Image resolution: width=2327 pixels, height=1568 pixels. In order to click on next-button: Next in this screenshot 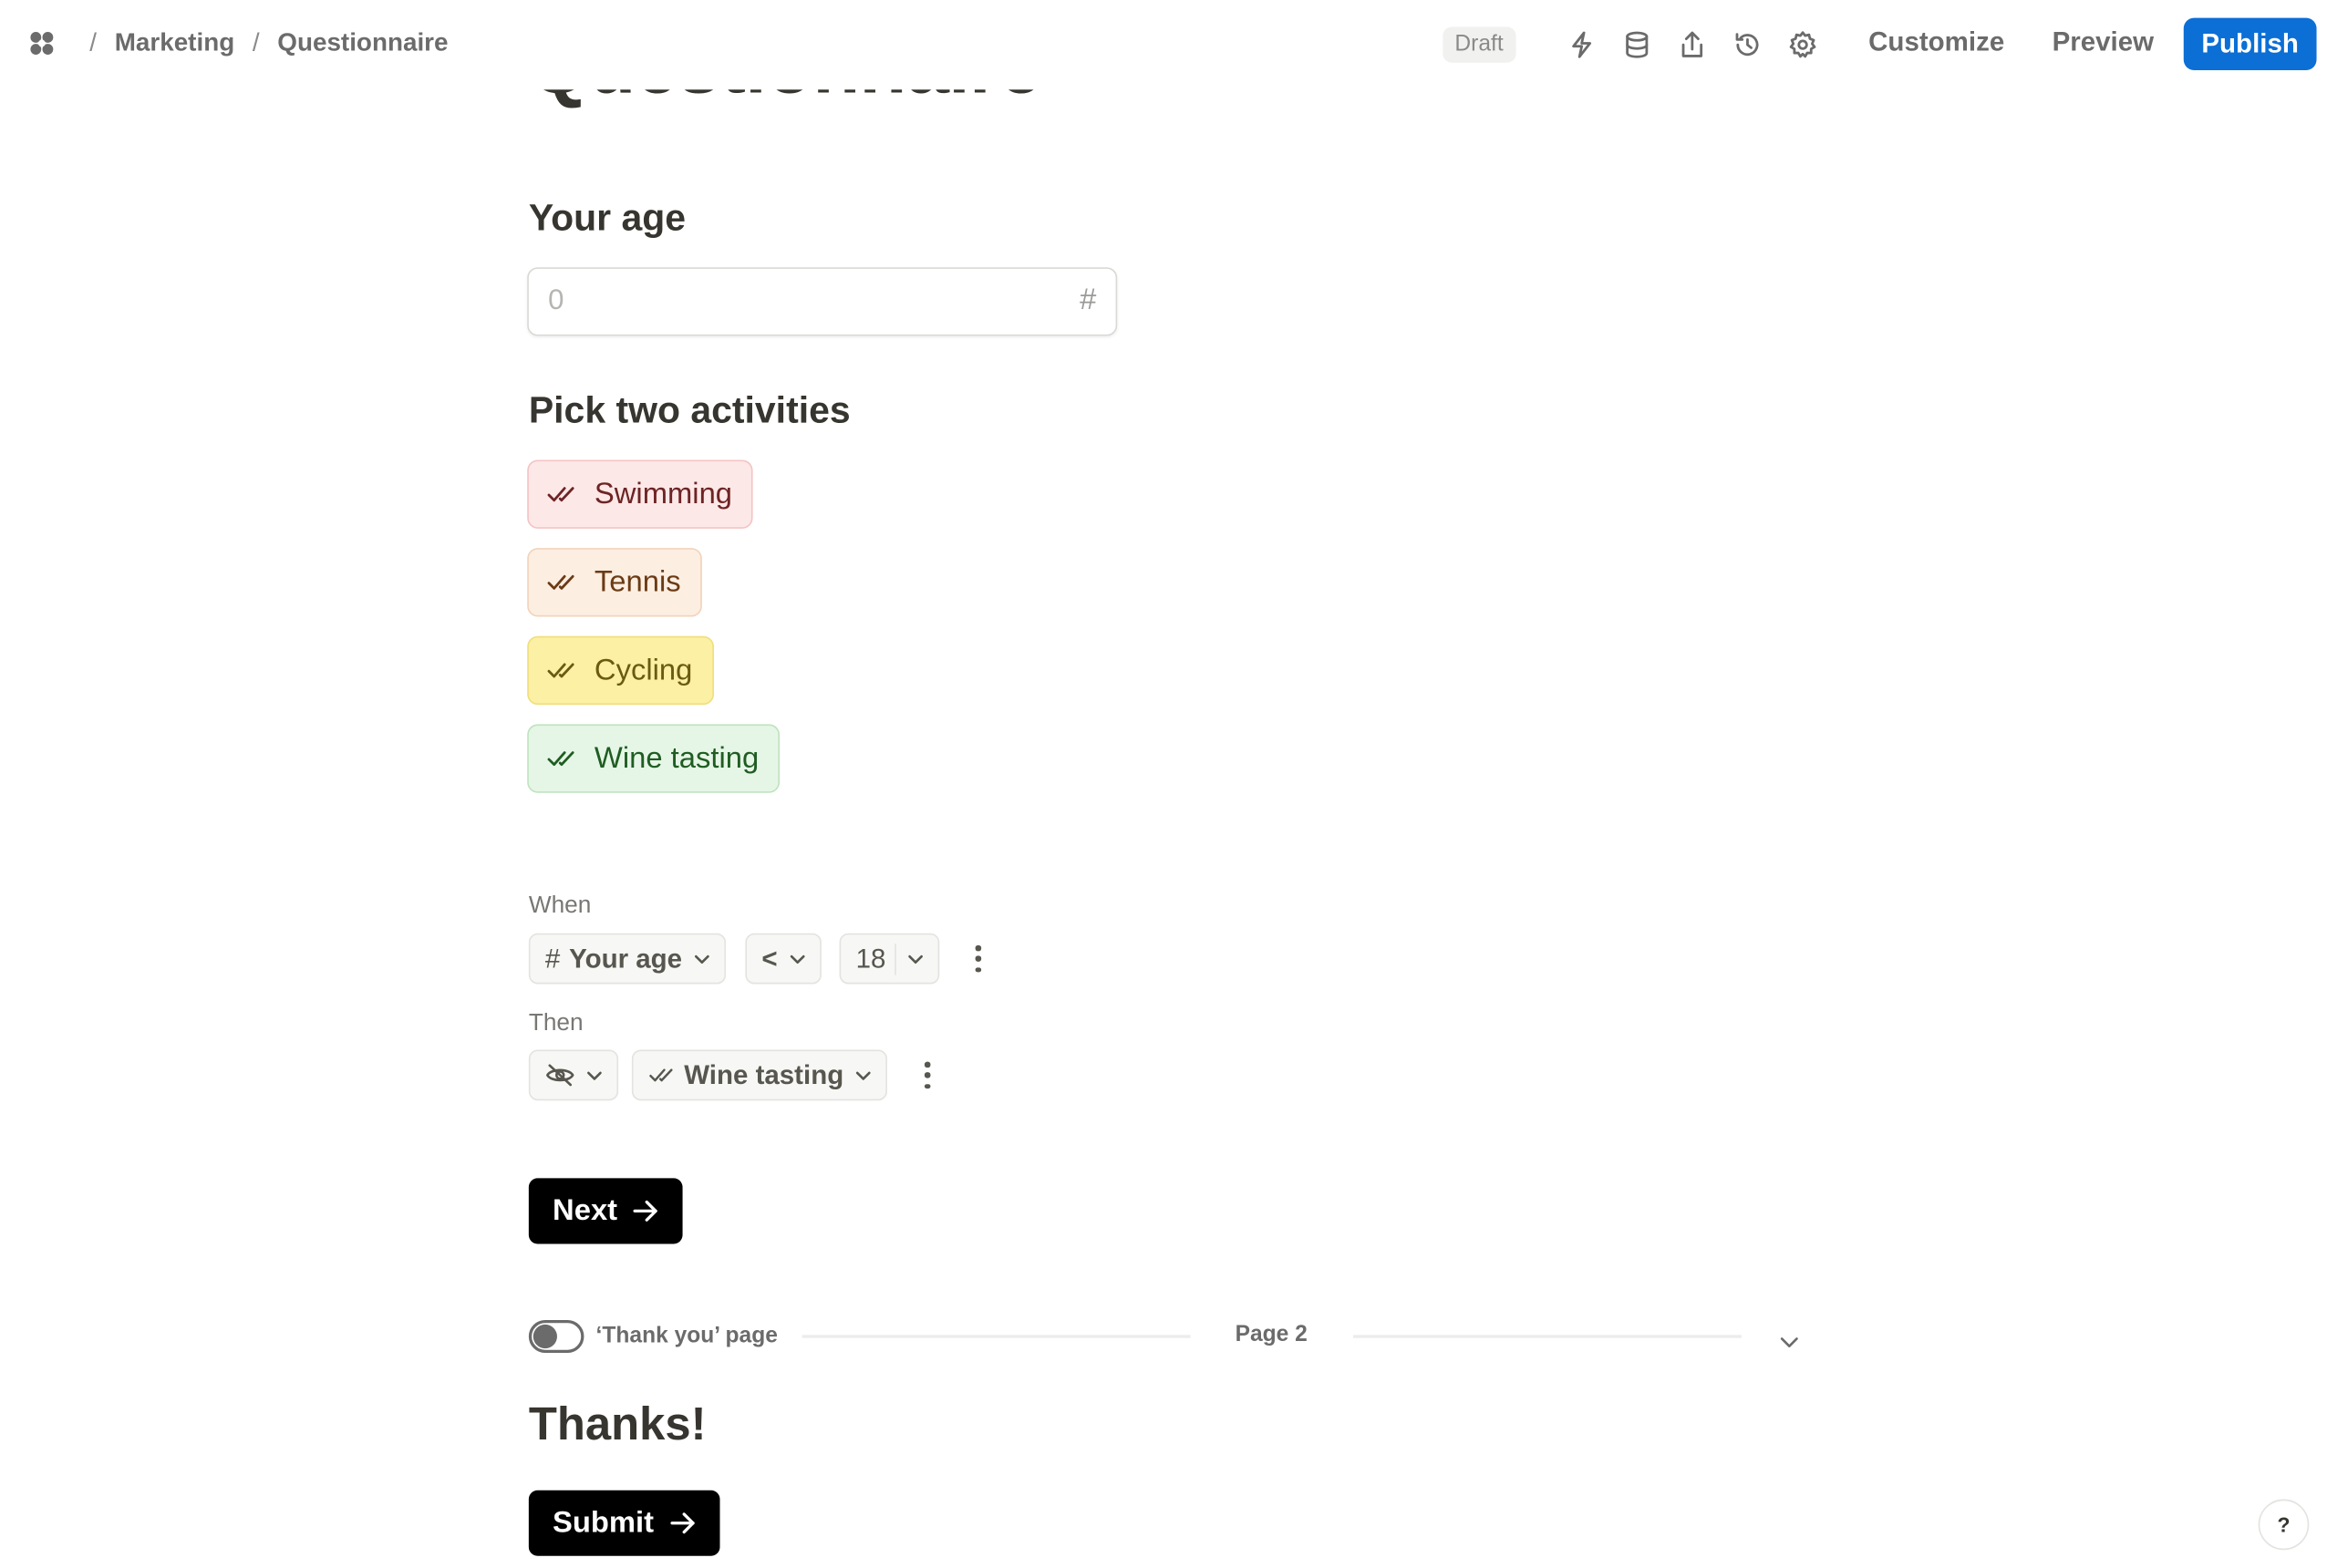, I will do `click(606, 1211)`.